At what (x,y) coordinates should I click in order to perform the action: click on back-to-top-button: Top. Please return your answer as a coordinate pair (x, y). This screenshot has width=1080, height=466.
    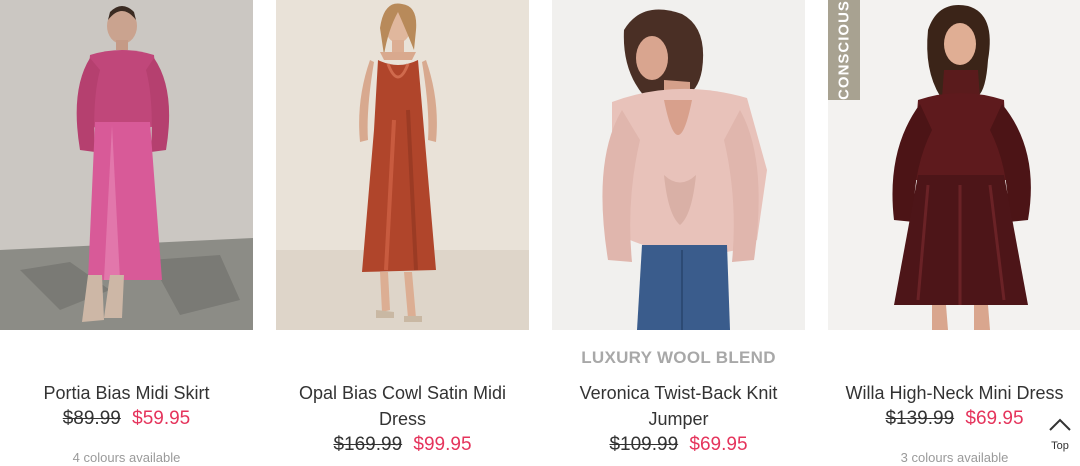
    Looking at the image, I should click on (1060, 436).